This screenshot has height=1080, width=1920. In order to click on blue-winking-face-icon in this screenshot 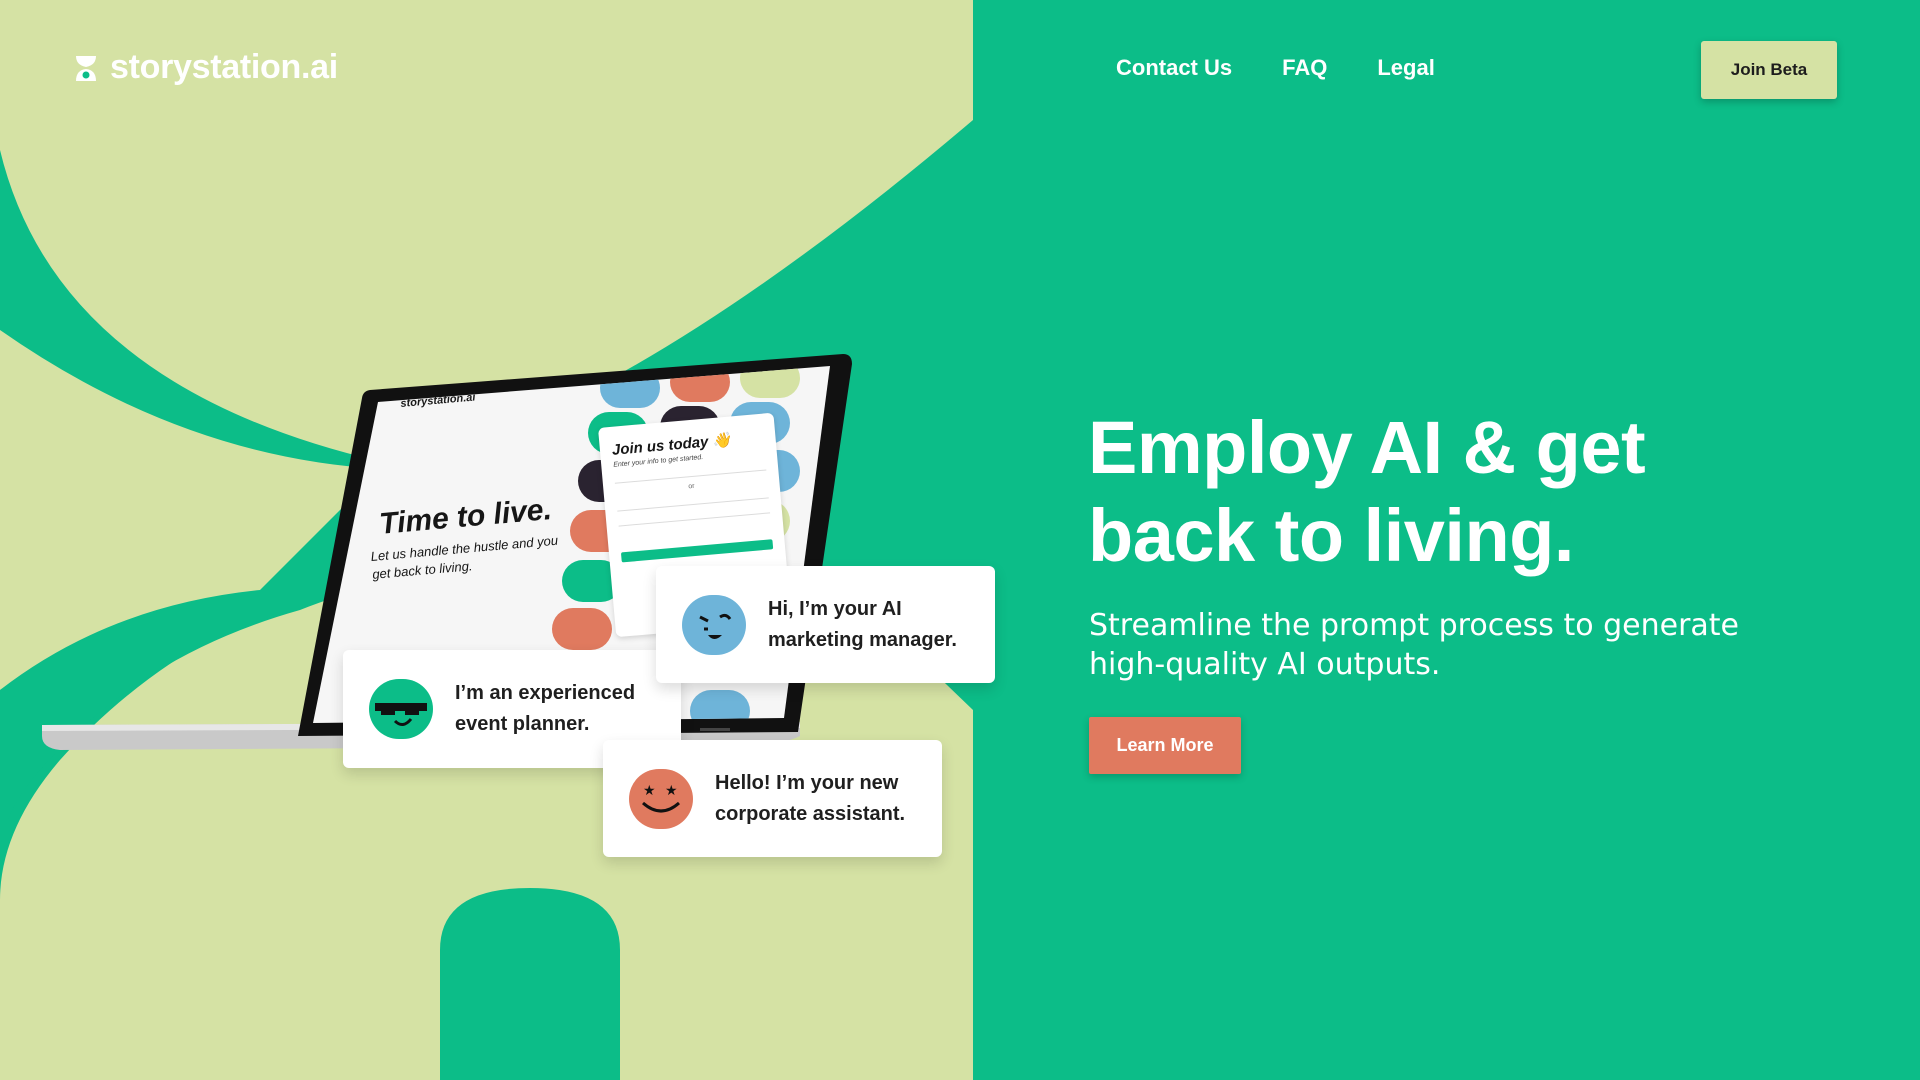, I will do `click(714, 624)`.